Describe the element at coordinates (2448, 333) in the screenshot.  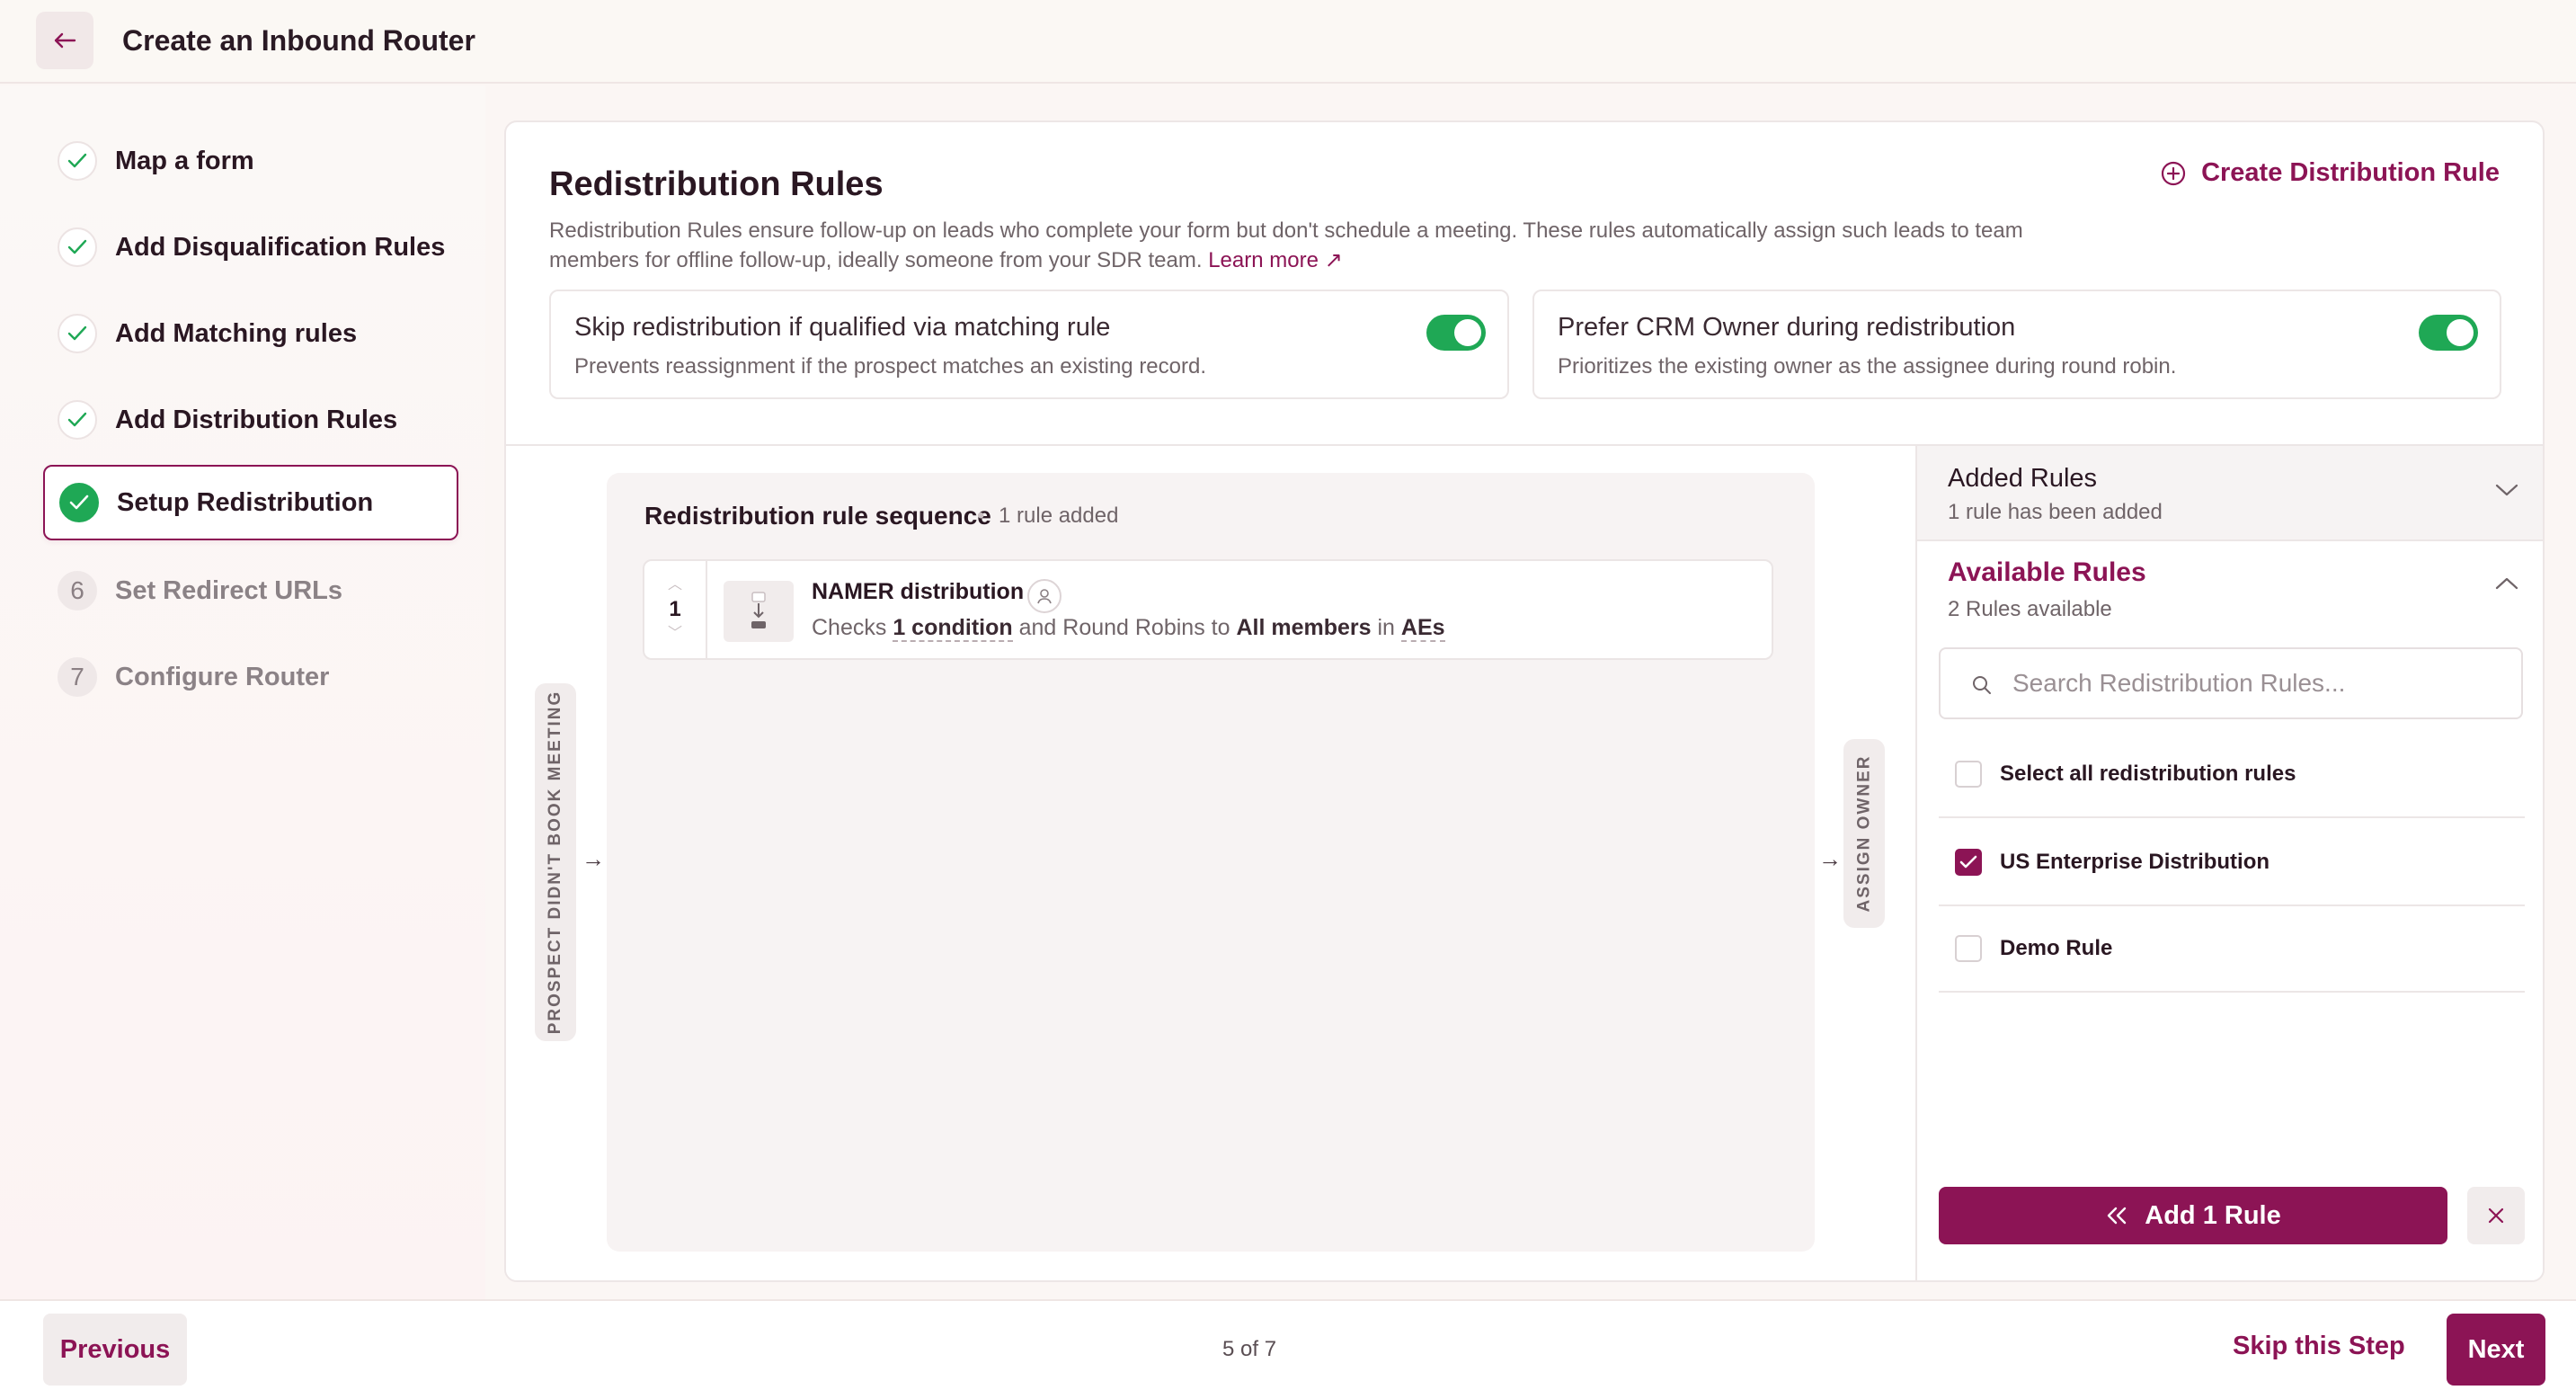
I see `prefer-crm-owner-toggle` at that location.